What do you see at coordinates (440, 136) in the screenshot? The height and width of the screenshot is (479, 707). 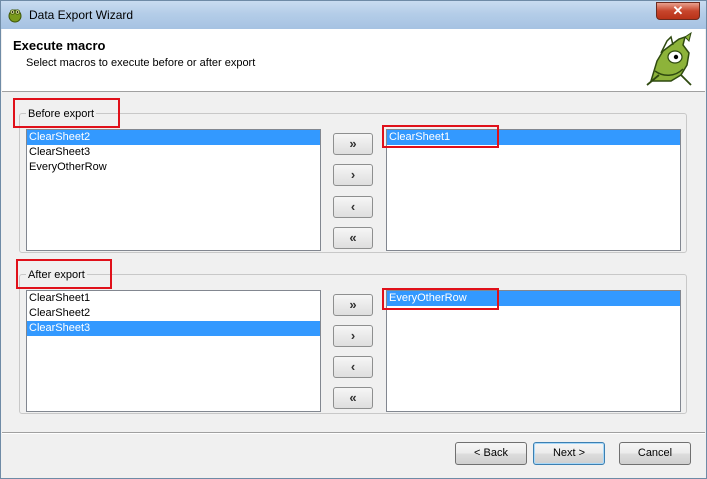 I see `highlight-before-chosen` at bounding box center [440, 136].